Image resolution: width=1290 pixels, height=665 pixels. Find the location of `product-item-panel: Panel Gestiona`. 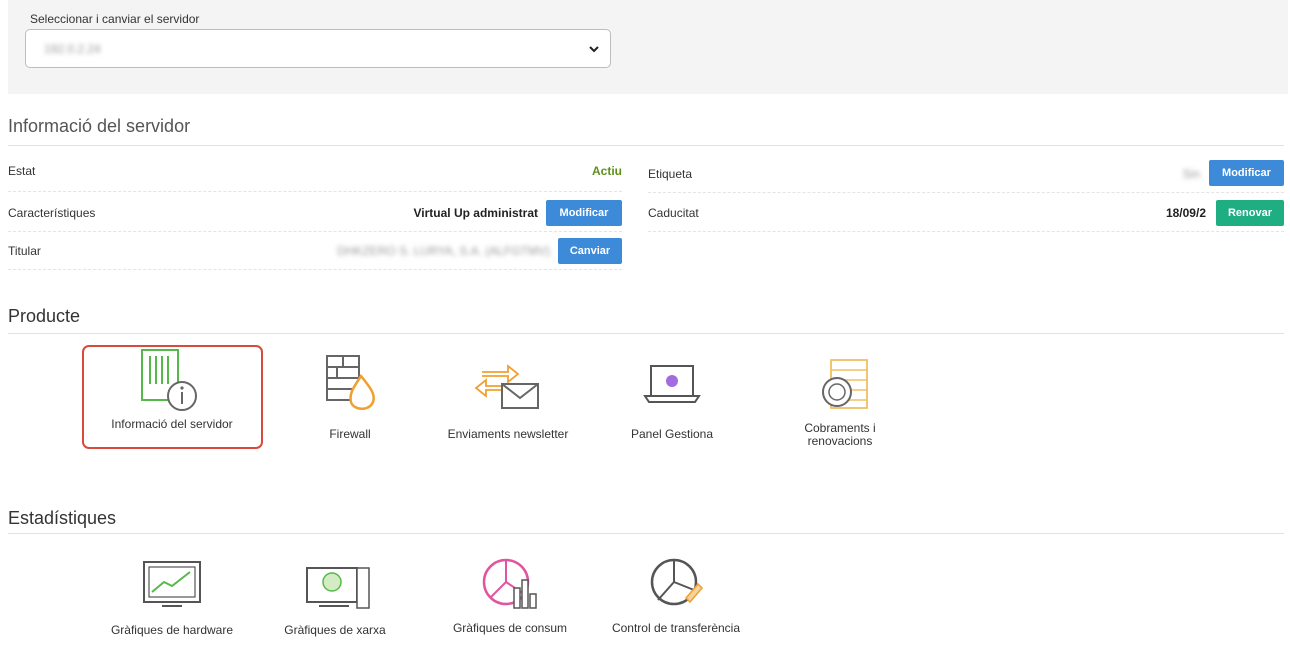

product-item-panel: Panel Gestiona is located at coordinates (672, 400).